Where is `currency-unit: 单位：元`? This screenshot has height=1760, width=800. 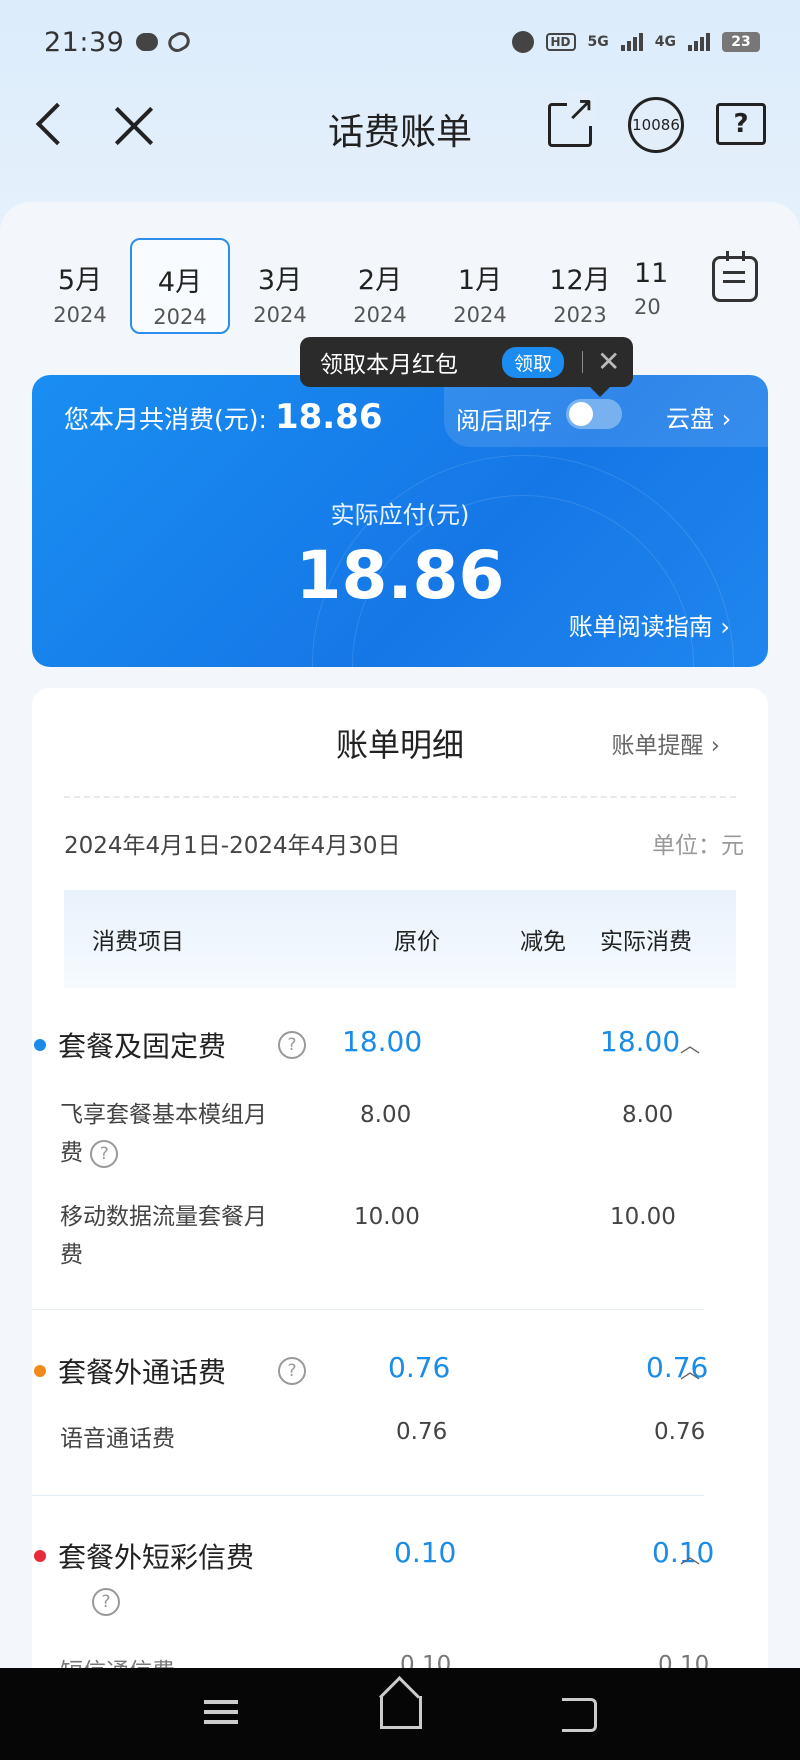 currency-unit: 单位：元 is located at coordinates (698, 846).